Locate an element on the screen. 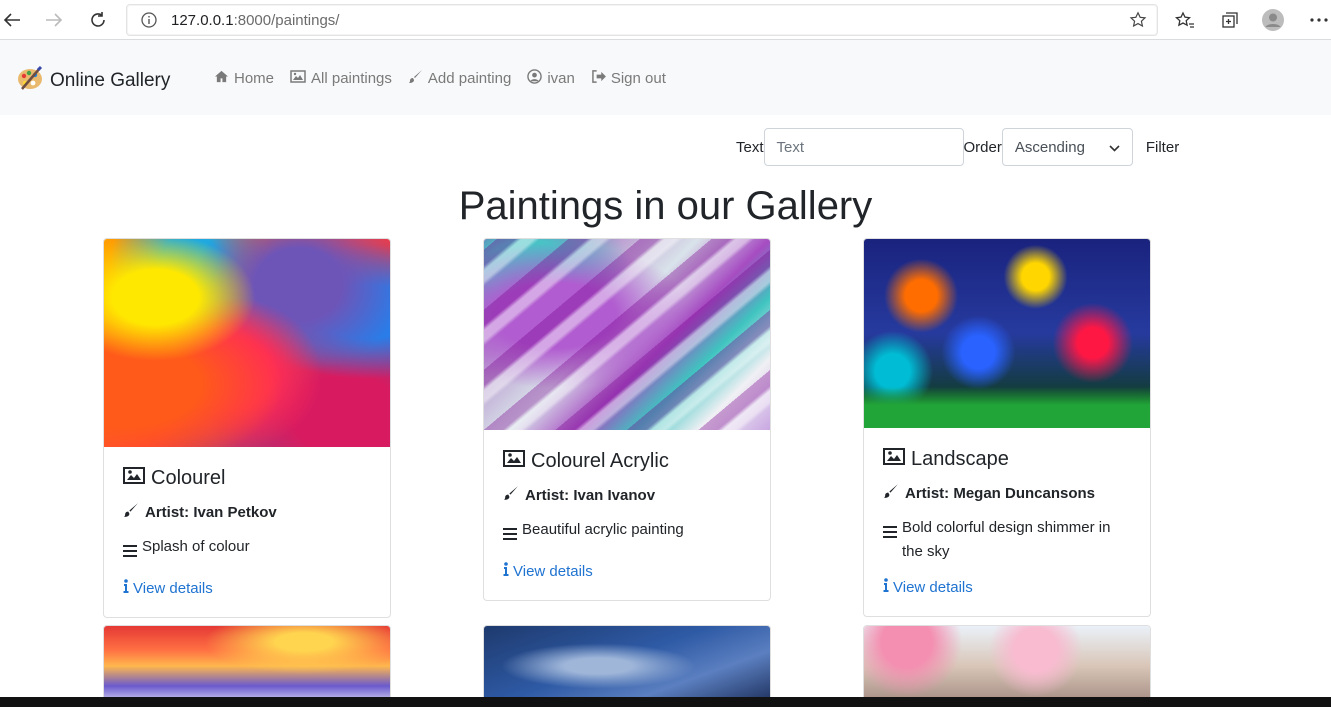 The image size is (1331, 707). painting-description: Splash of colour is located at coordinates (246, 550).